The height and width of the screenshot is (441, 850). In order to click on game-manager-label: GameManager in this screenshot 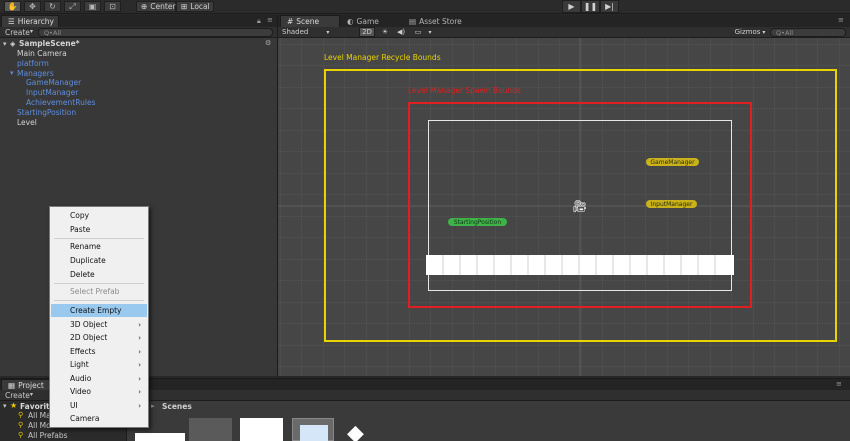, I will do `click(672, 162)`.